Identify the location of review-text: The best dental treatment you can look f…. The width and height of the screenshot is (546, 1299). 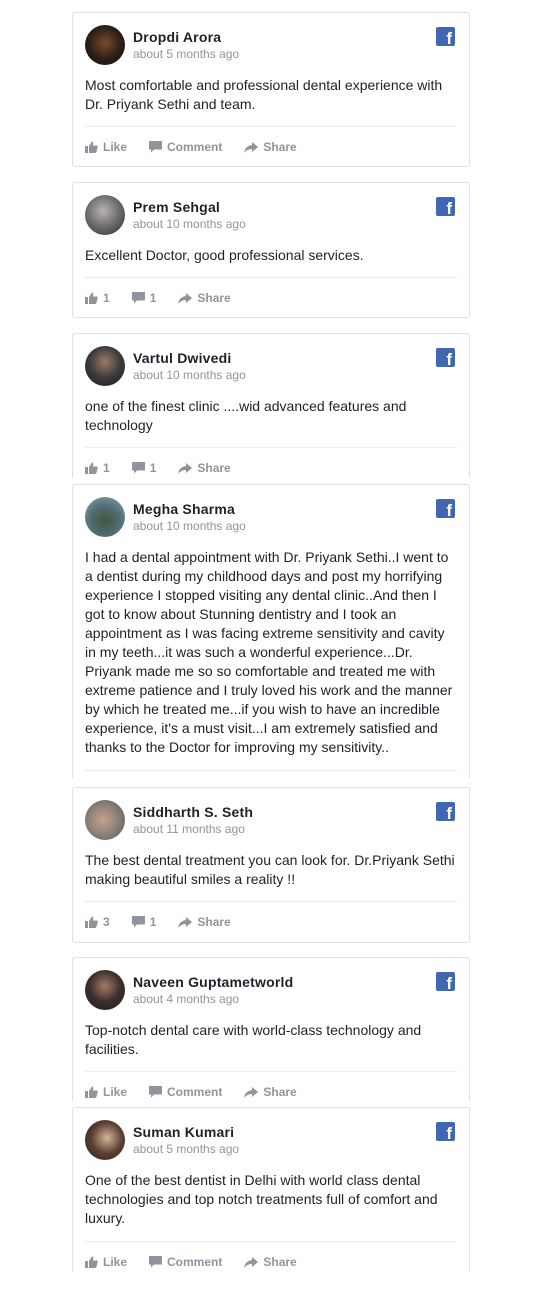
(270, 869).